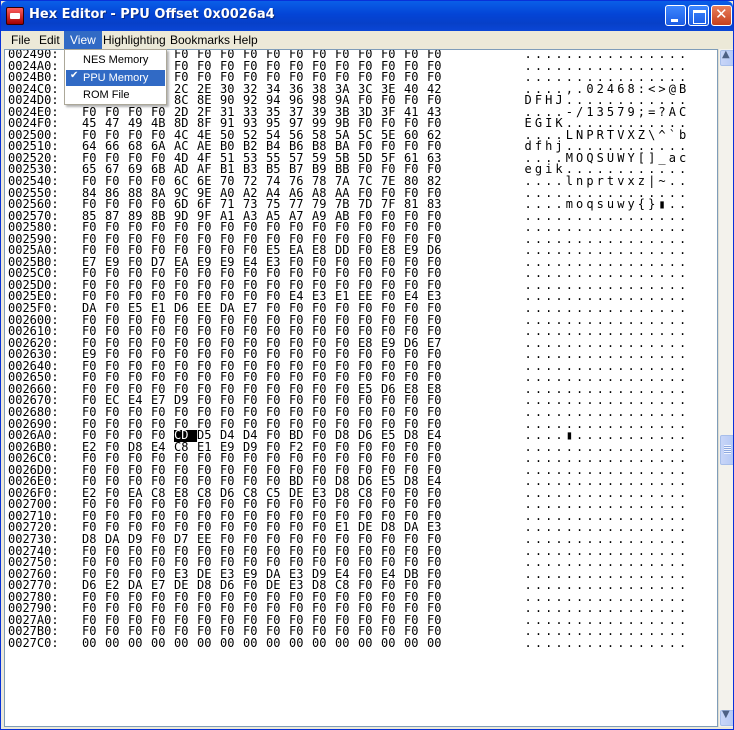  What do you see at coordinates (245, 40) in the screenshot?
I see `menu-help: Help` at bounding box center [245, 40].